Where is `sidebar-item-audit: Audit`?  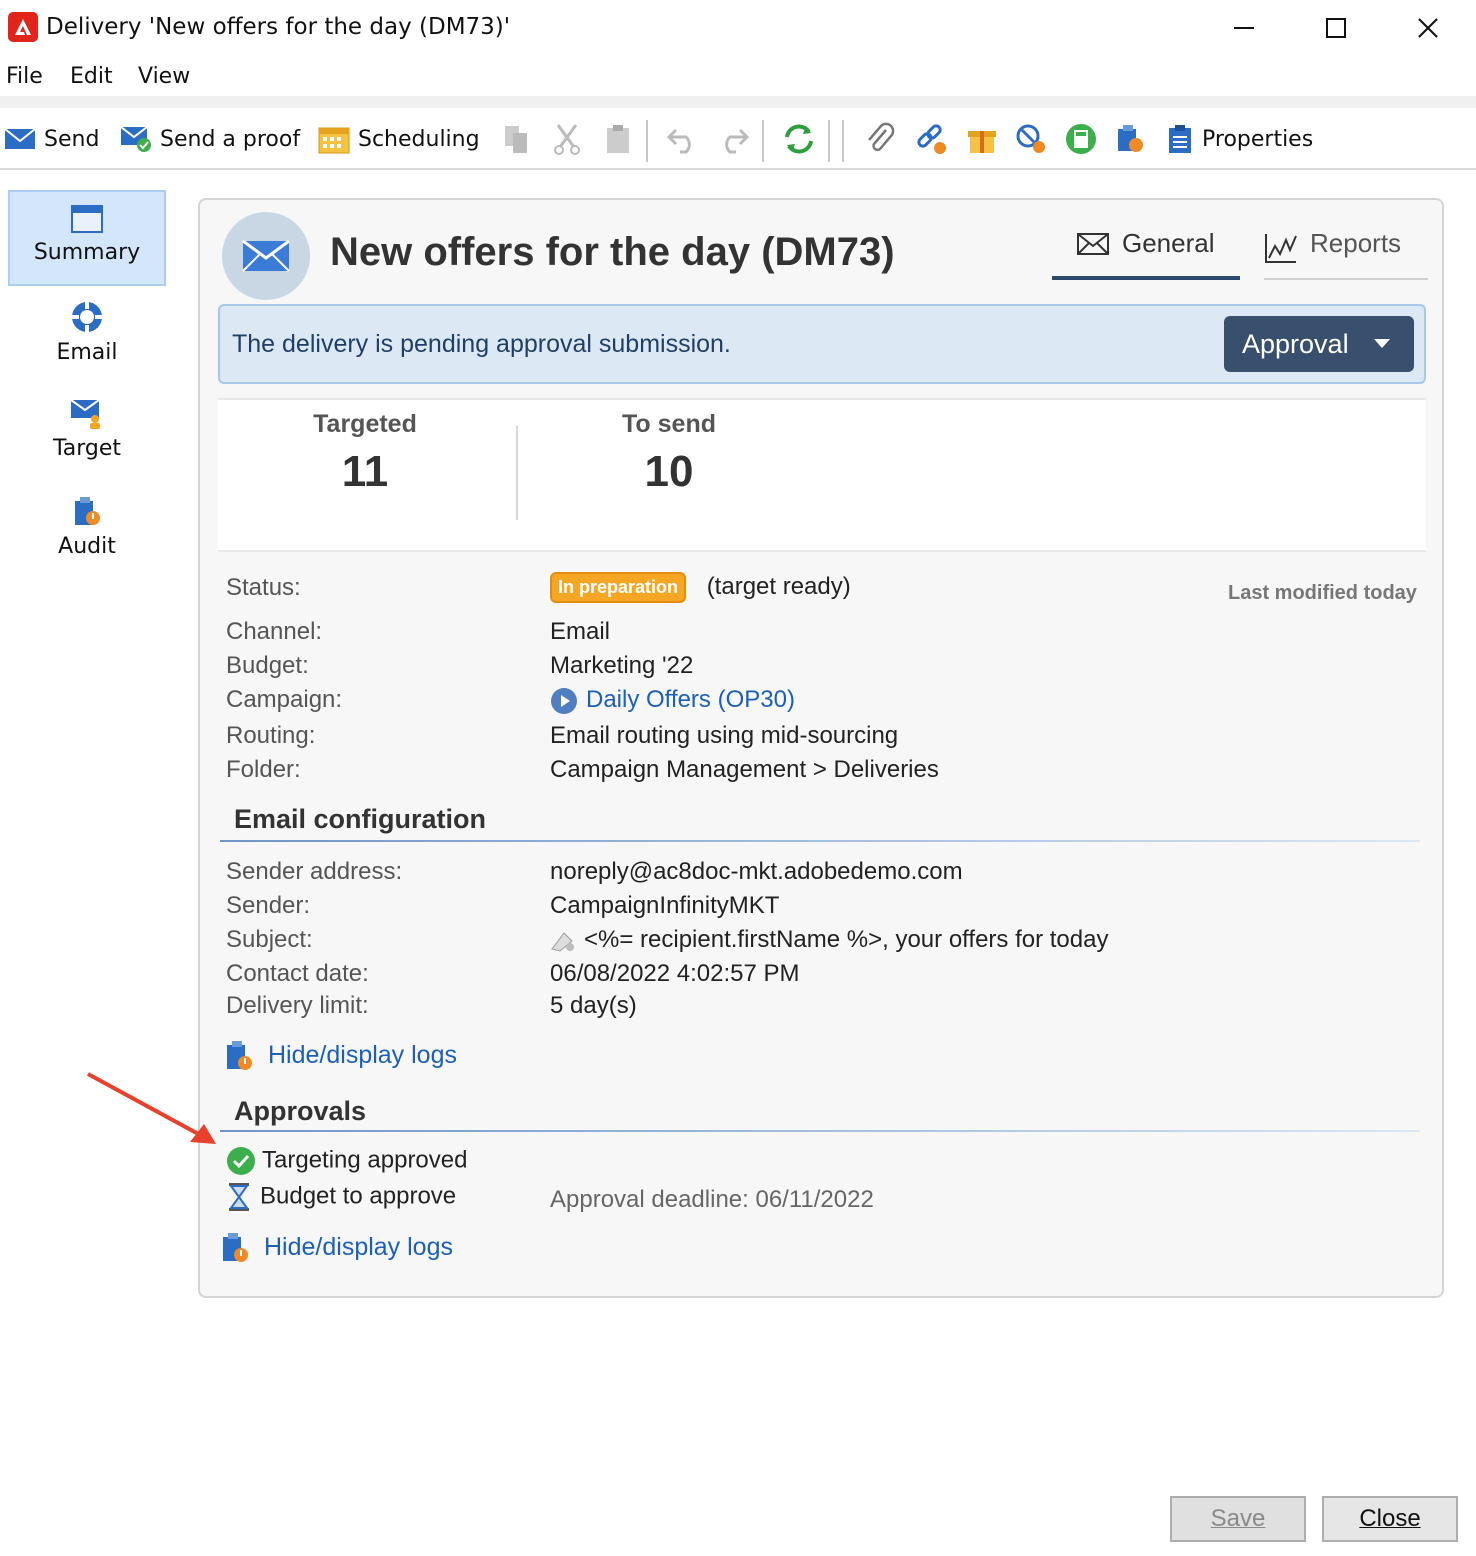
sidebar-item-audit: Audit is located at coordinates (87, 530).